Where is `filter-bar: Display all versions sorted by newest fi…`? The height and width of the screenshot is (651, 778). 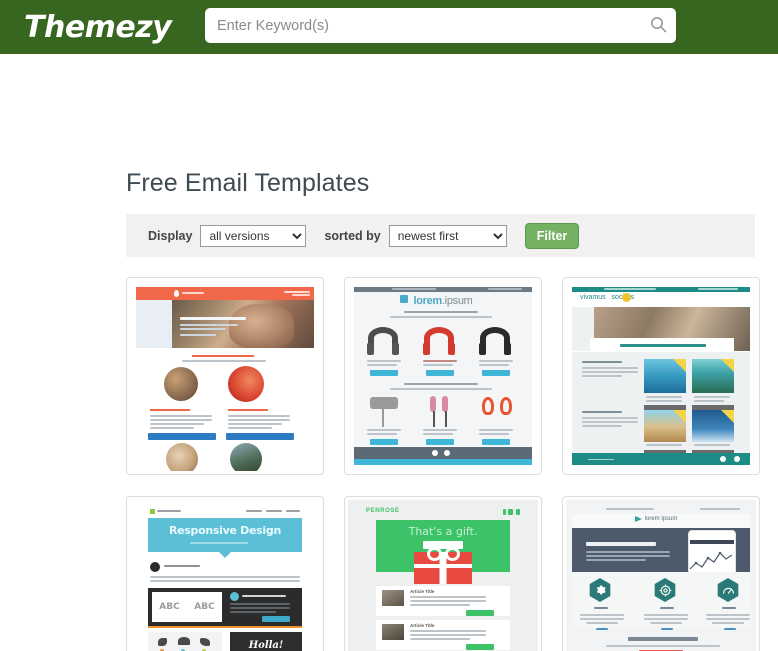
filter-bar: Display all versions sorted by newest fi… is located at coordinates (440, 235).